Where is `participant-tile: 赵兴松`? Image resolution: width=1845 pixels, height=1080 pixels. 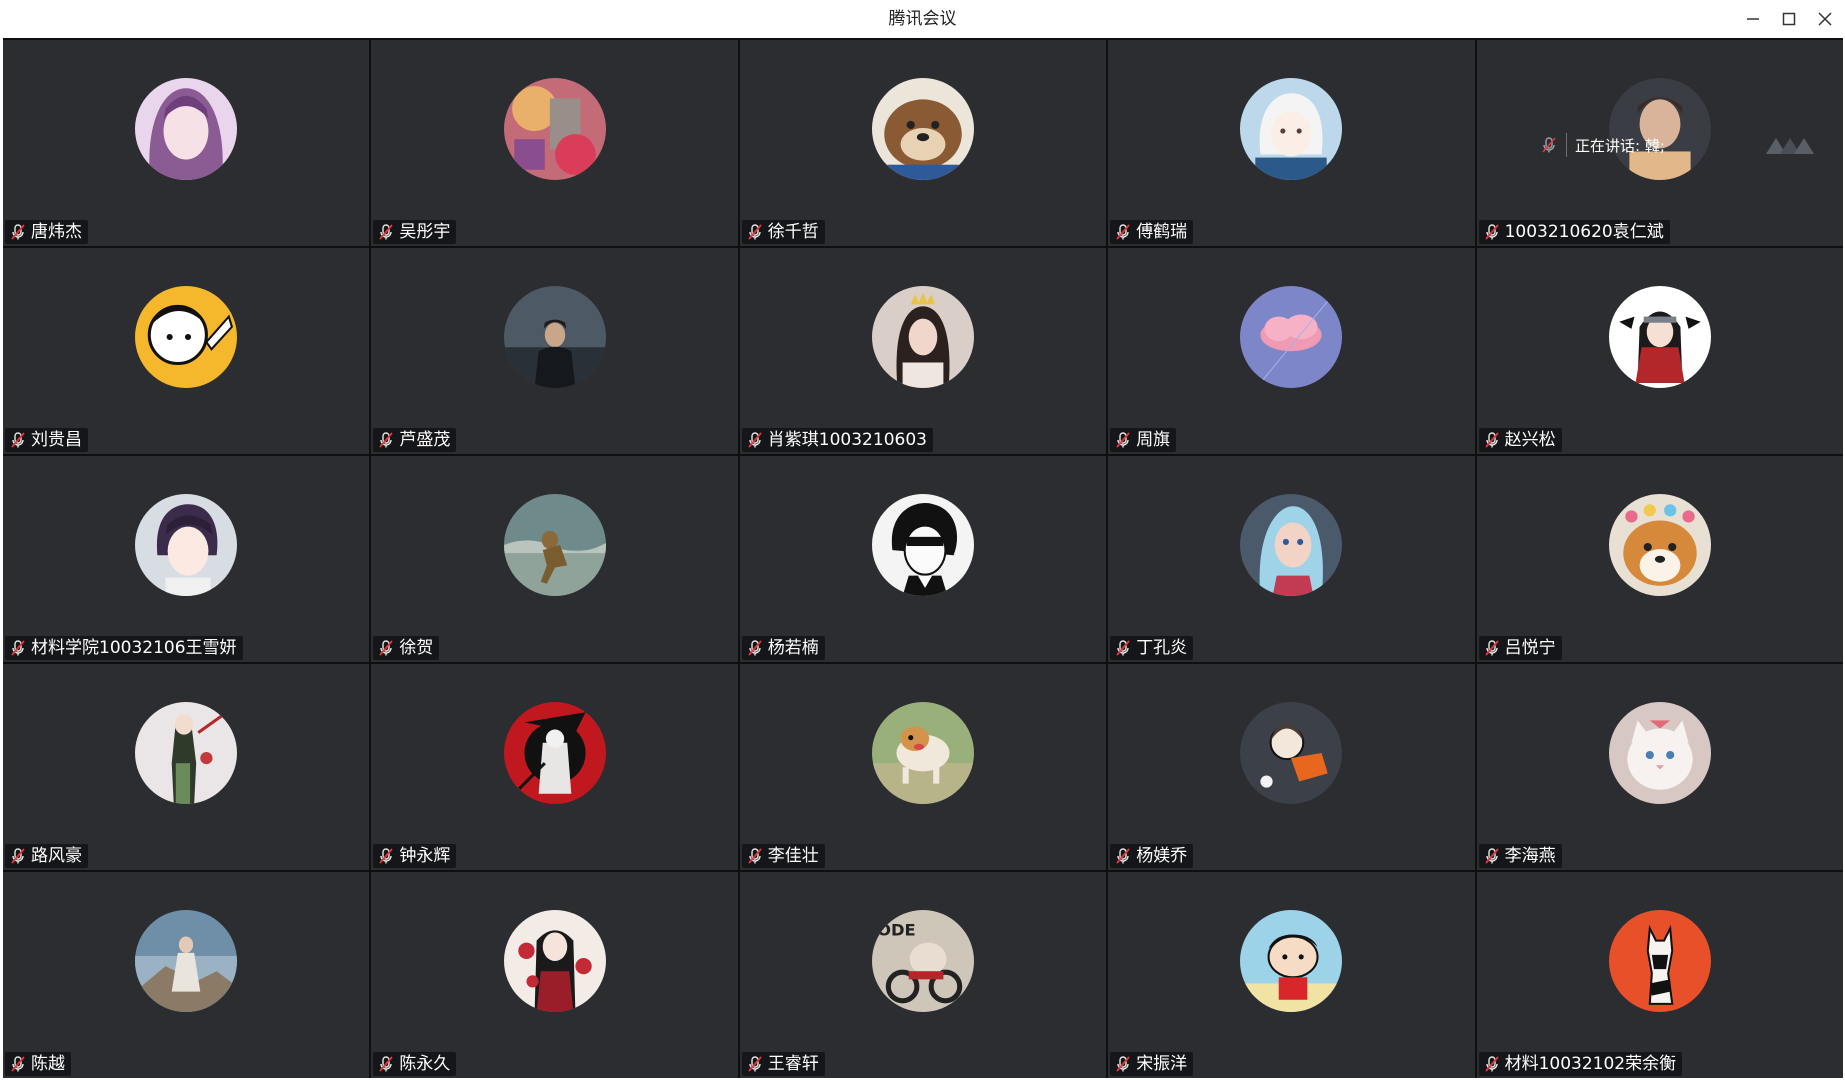 participant-tile: 赵兴松 is located at coordinates (1659, 351).